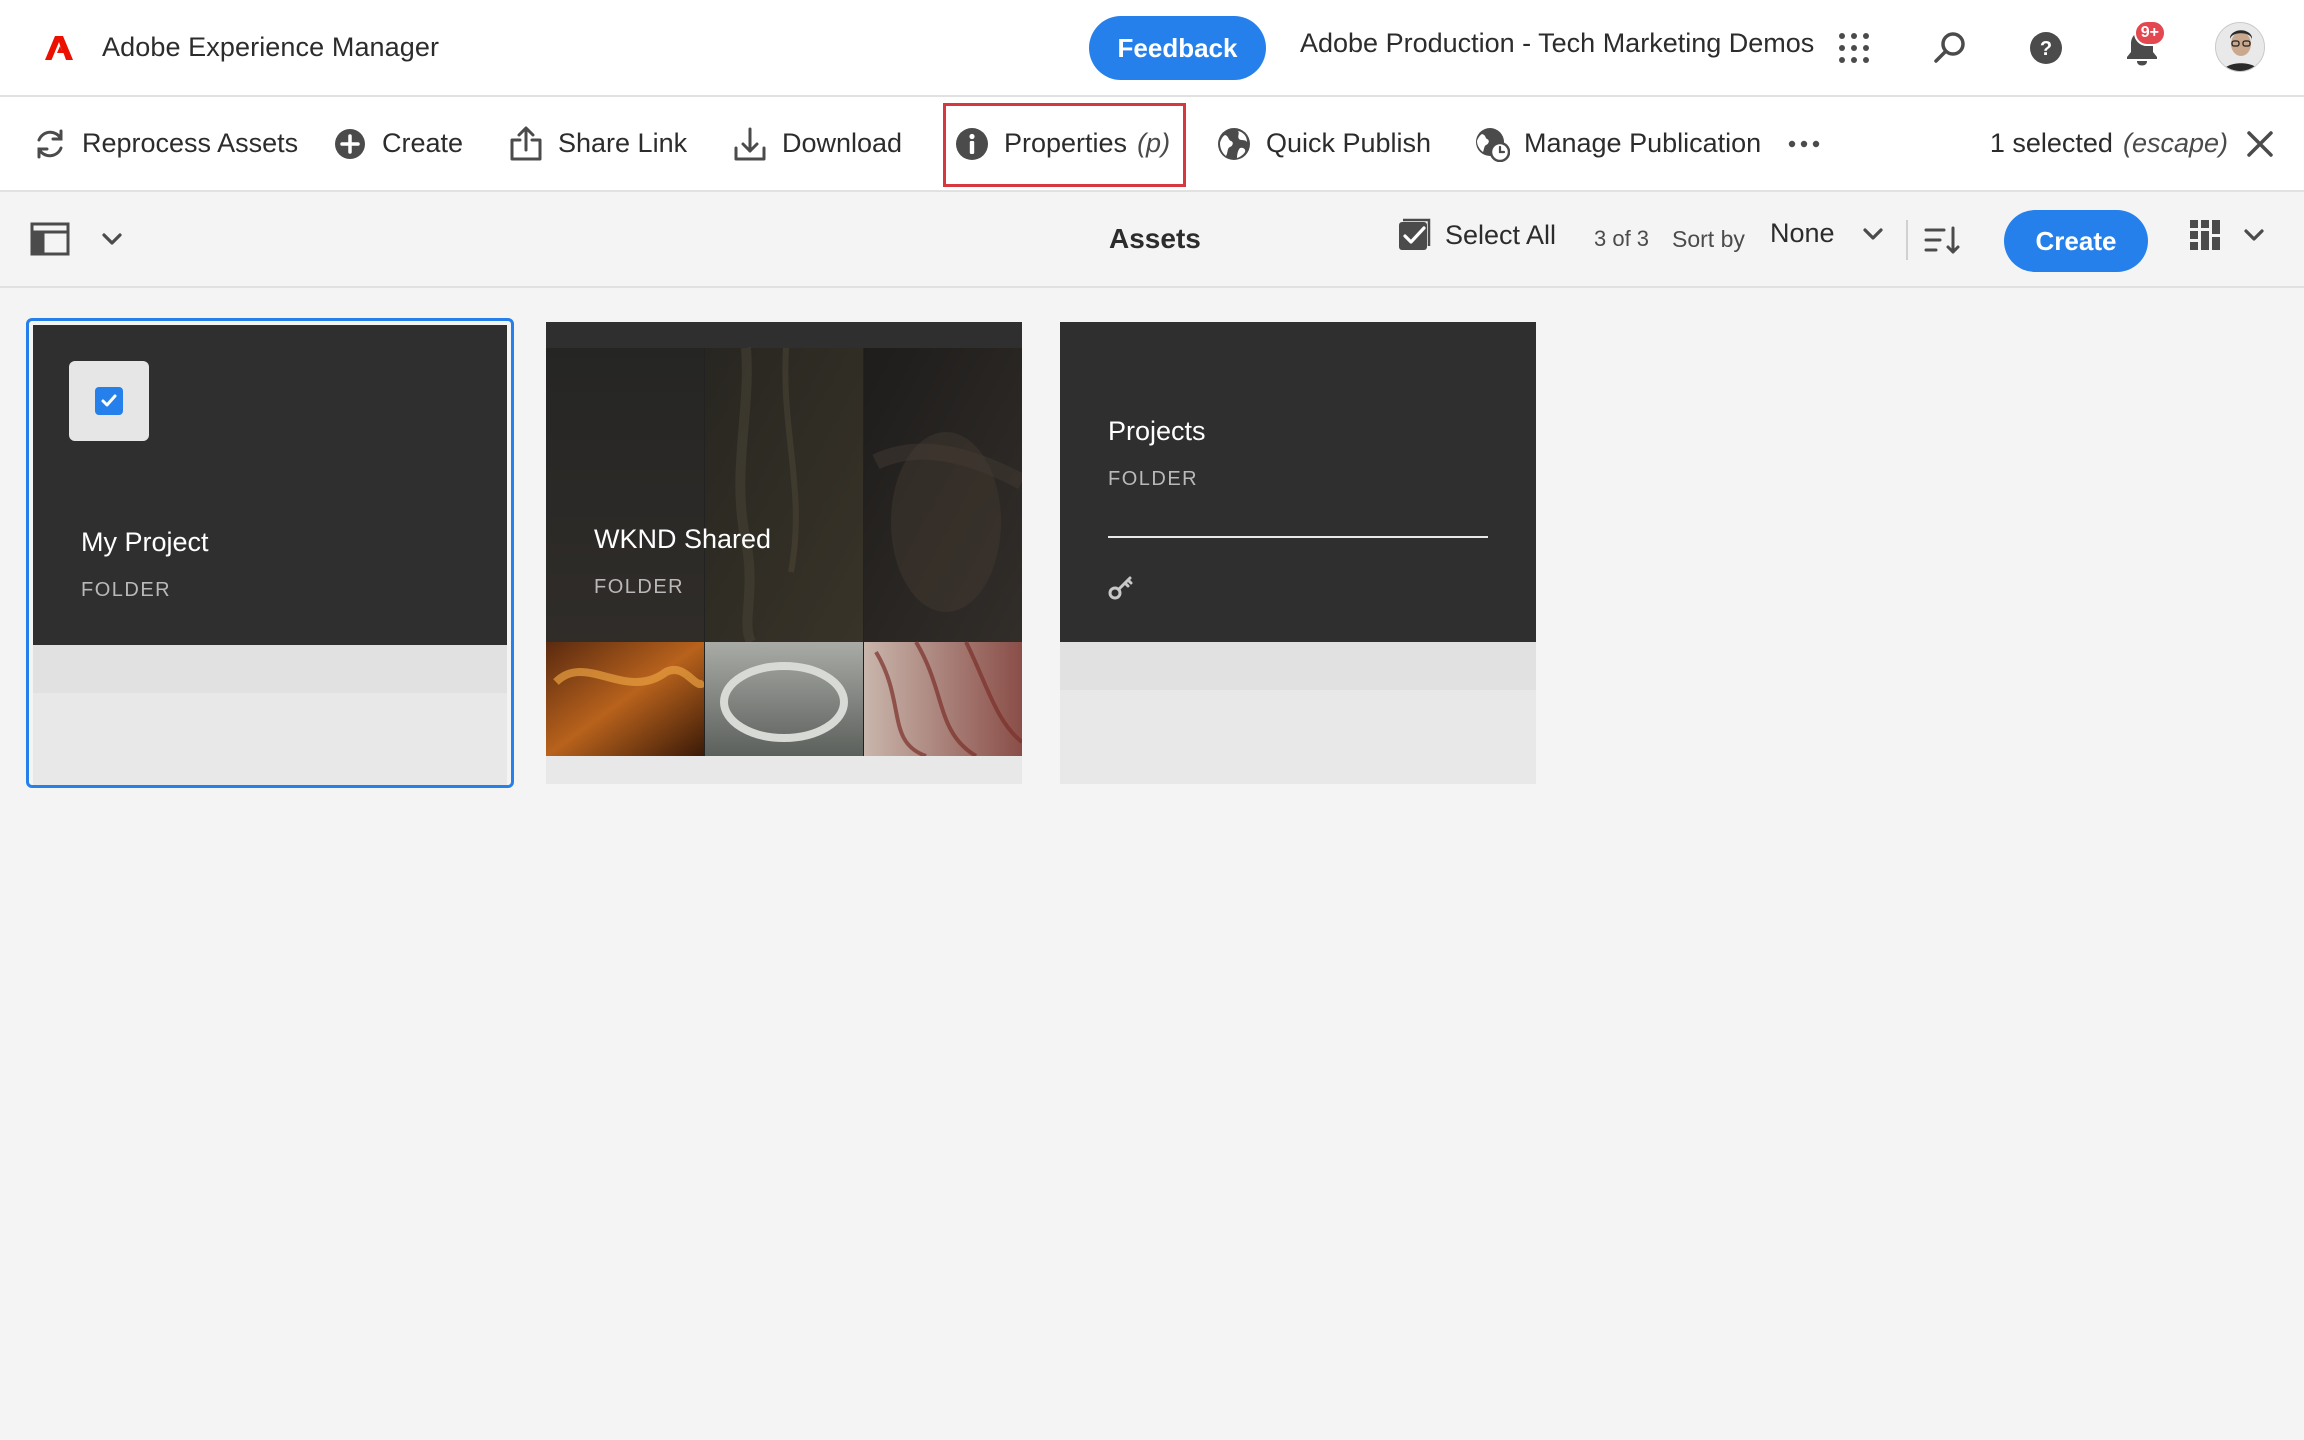 The height and width of the screenshot is (1440, 2304). What do you see at coordinates (1643, 143) in the screenshot?
I see `manage-publication-label: Manage Publication` at bounding box center [1643, 143].